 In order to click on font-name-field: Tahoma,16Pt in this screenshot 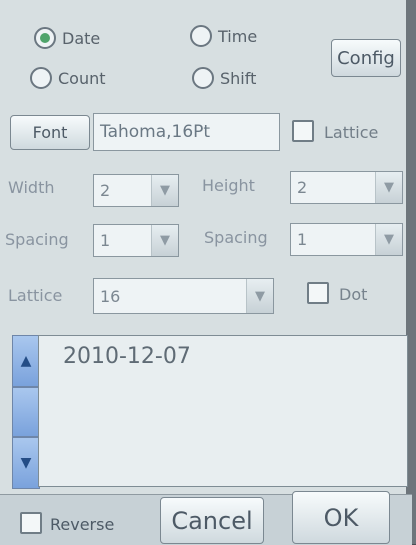, I will do `click(186, 132)`.